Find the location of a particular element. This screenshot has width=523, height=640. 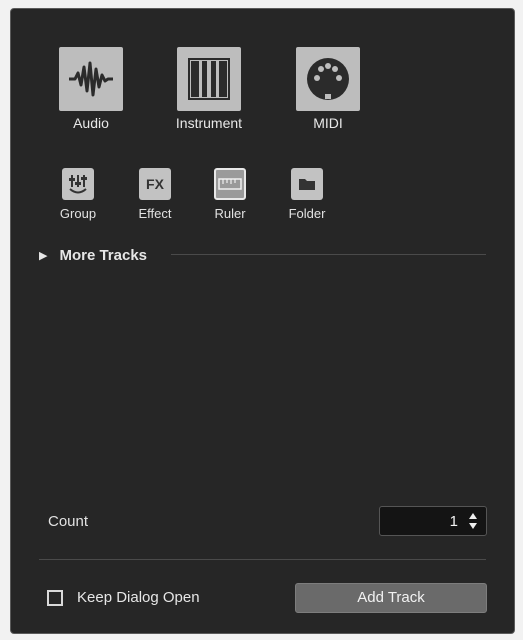

count-value: 1 is located at coordinates (453, 521).